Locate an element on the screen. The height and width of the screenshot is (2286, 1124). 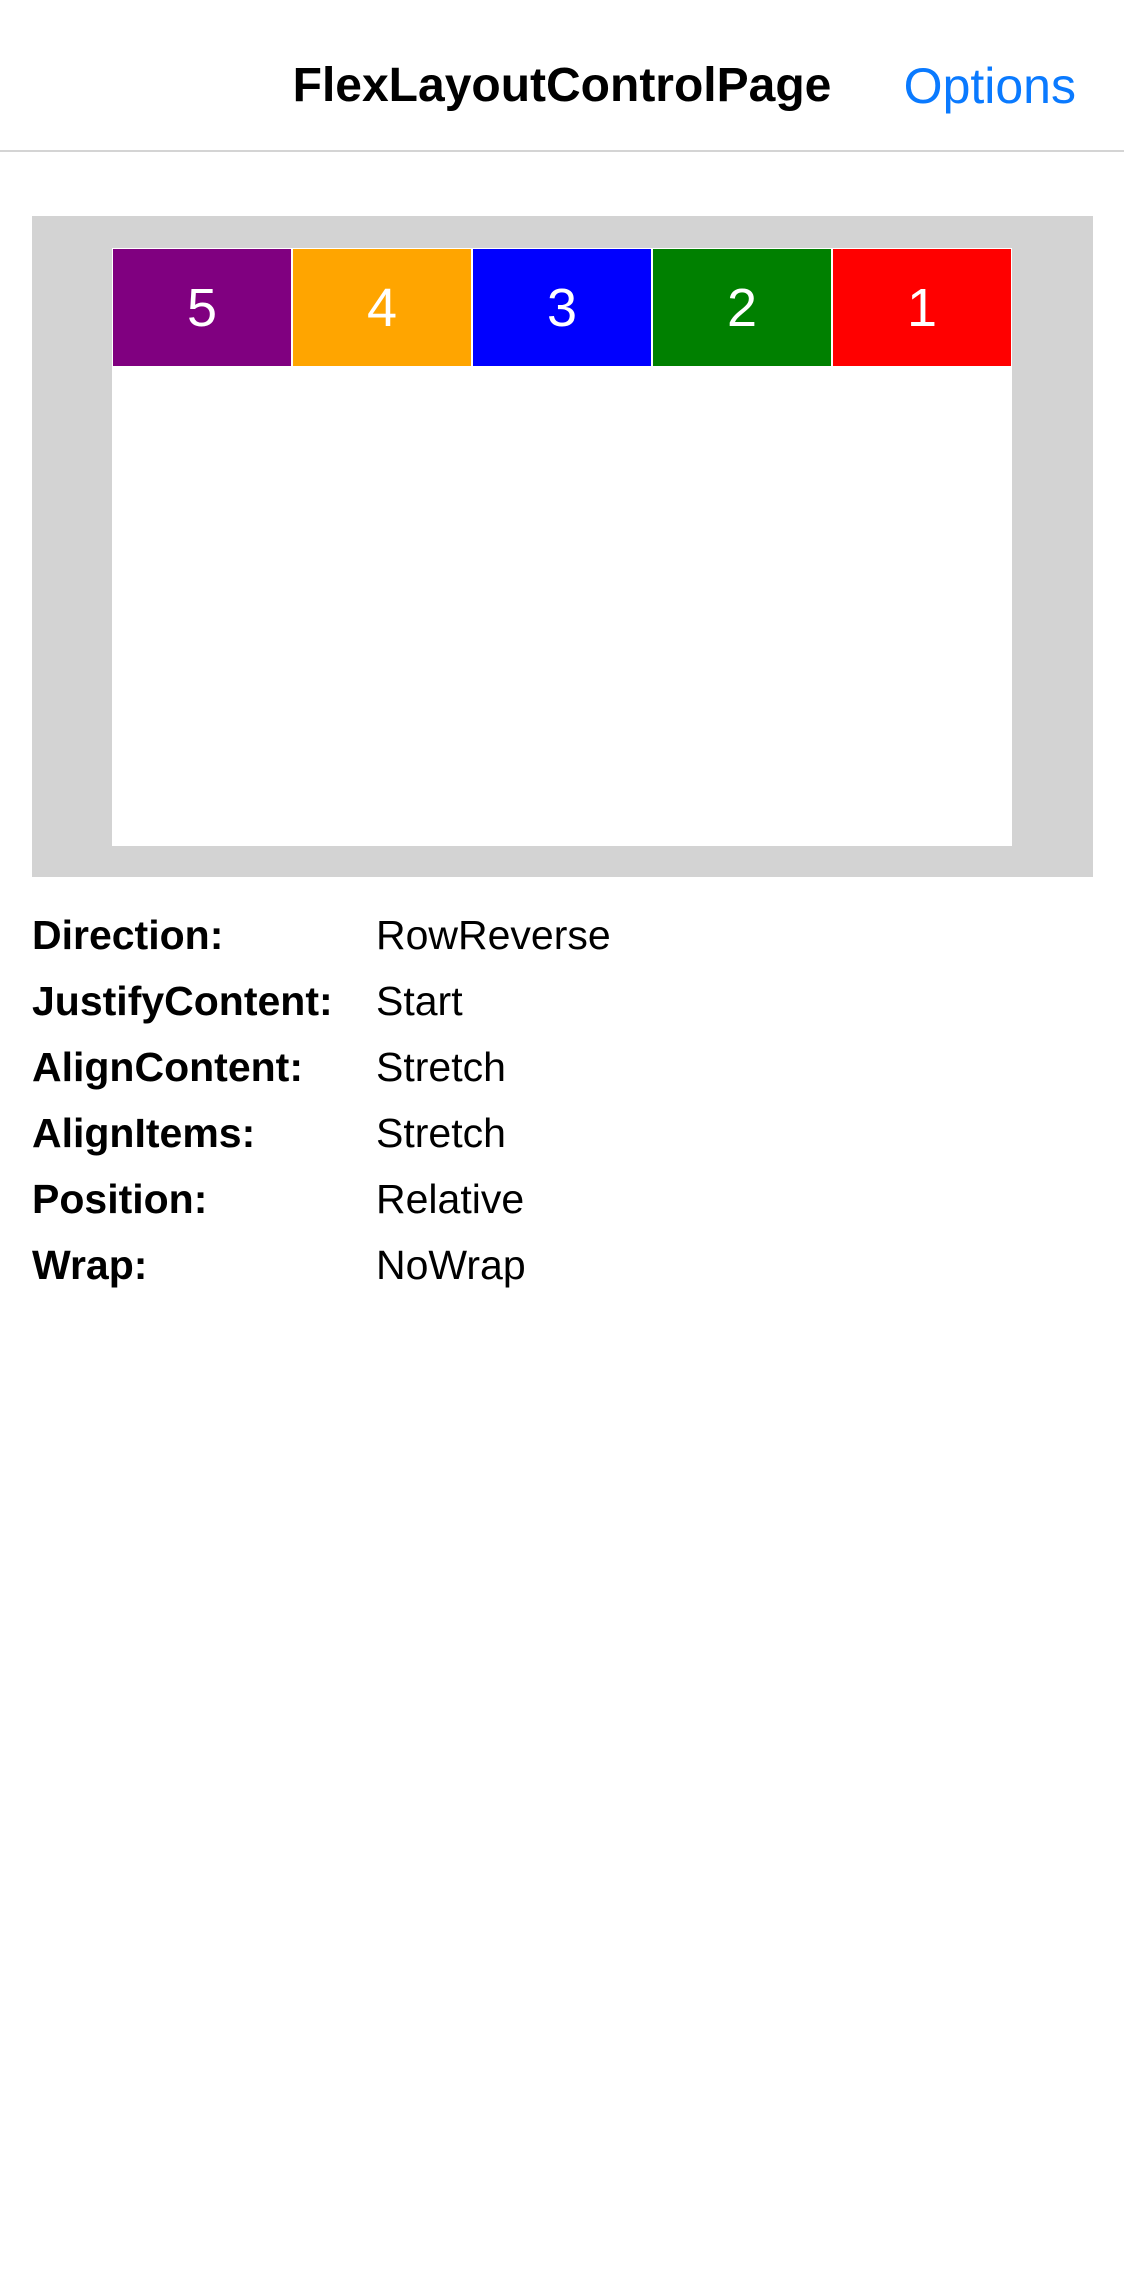
navigation-bar: FlexLayoutControlPage Options is located at coordinates (562, 76).